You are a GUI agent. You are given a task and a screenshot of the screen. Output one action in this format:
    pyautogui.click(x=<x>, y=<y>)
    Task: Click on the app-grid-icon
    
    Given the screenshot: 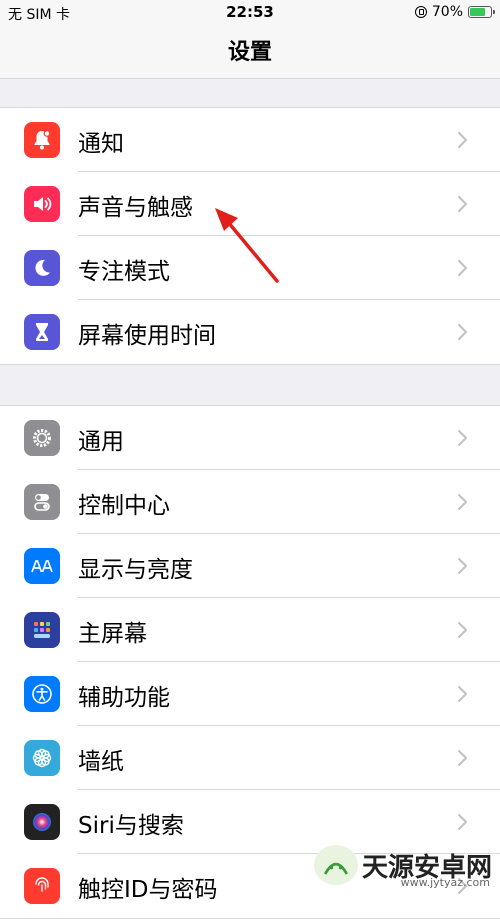 What is the action you would take?
    pyautogui.click(x=42, y=630)
    